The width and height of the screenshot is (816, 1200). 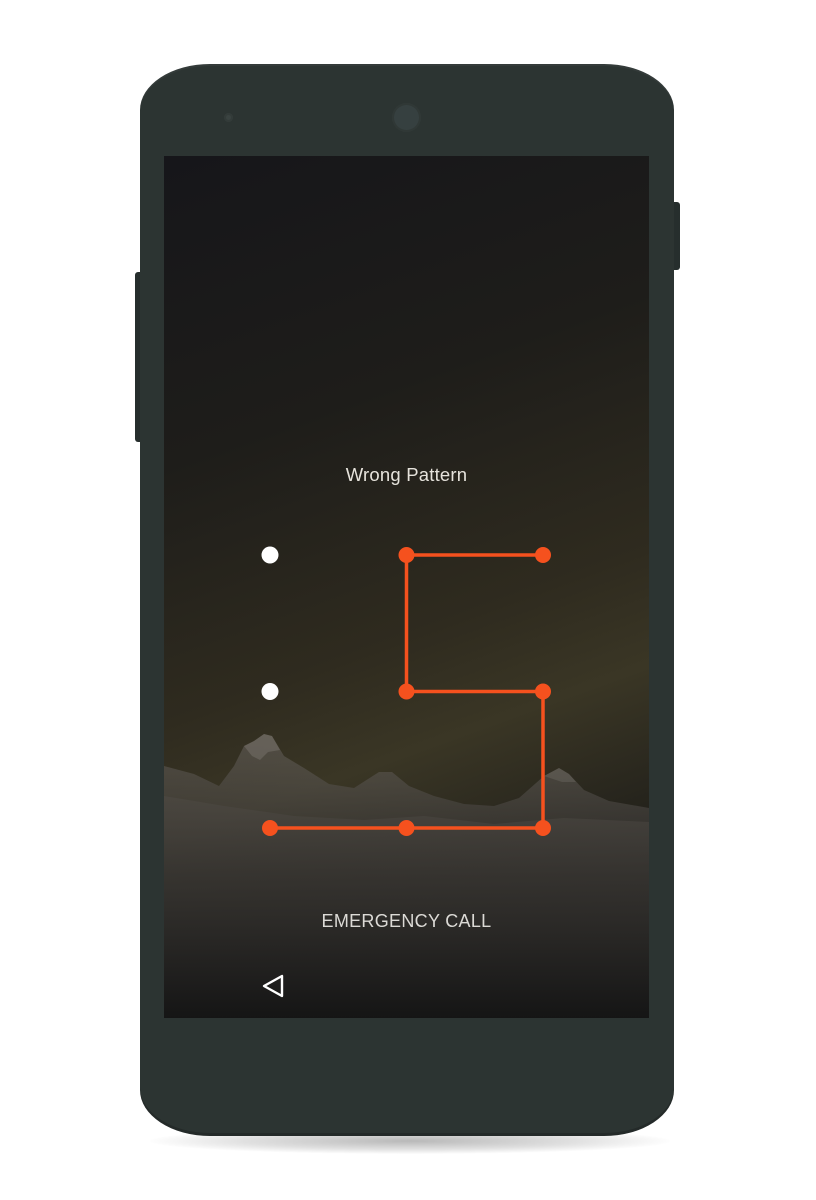 I want to click on pattern-dot-r0c1, so click(x=406, y=555).